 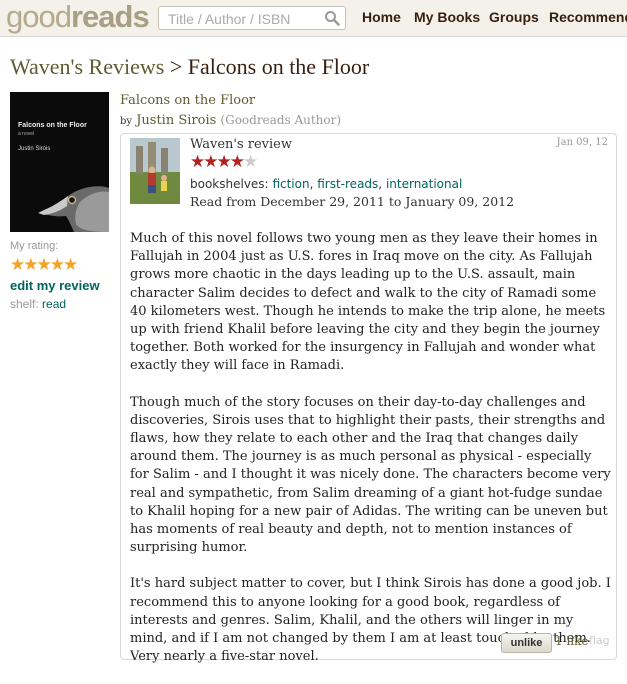 What do you see at coordinates (588, 17) in the screenshot?
I see `nav-recommend: Recommend` at bounding box center [588, 17].